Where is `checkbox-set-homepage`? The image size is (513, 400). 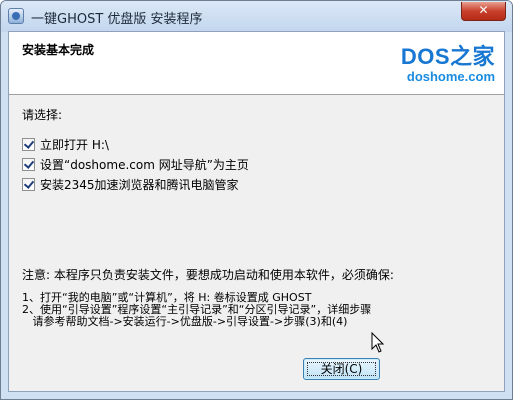 checkbox-set-homepage is located at coordinates (28, 164).